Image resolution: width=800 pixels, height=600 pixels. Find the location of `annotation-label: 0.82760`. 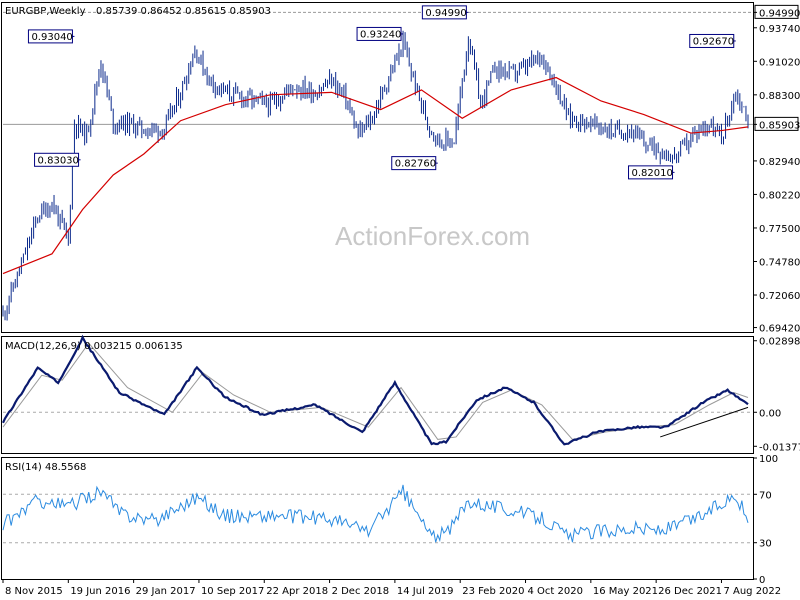

annotation-label: 0.82760 is located at coordinates (415, 164).